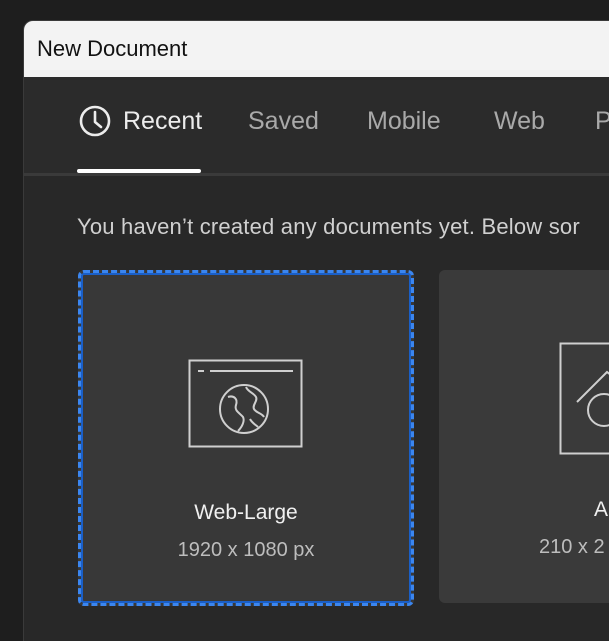 Image resolution: width=609 pixels, height=641 pixels. I want to click on tab-mobile-label: Mobile, so click(404, 121).